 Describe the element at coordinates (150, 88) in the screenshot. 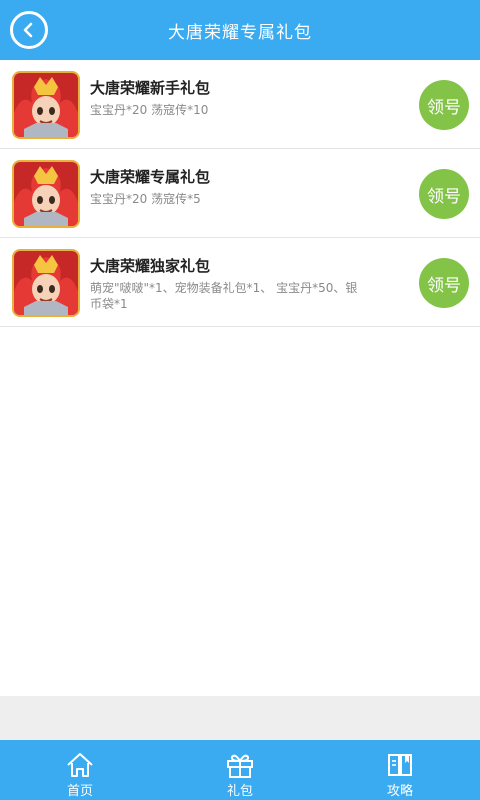

I see `gift-title: 大唐荣耀新手礼包` at that location.